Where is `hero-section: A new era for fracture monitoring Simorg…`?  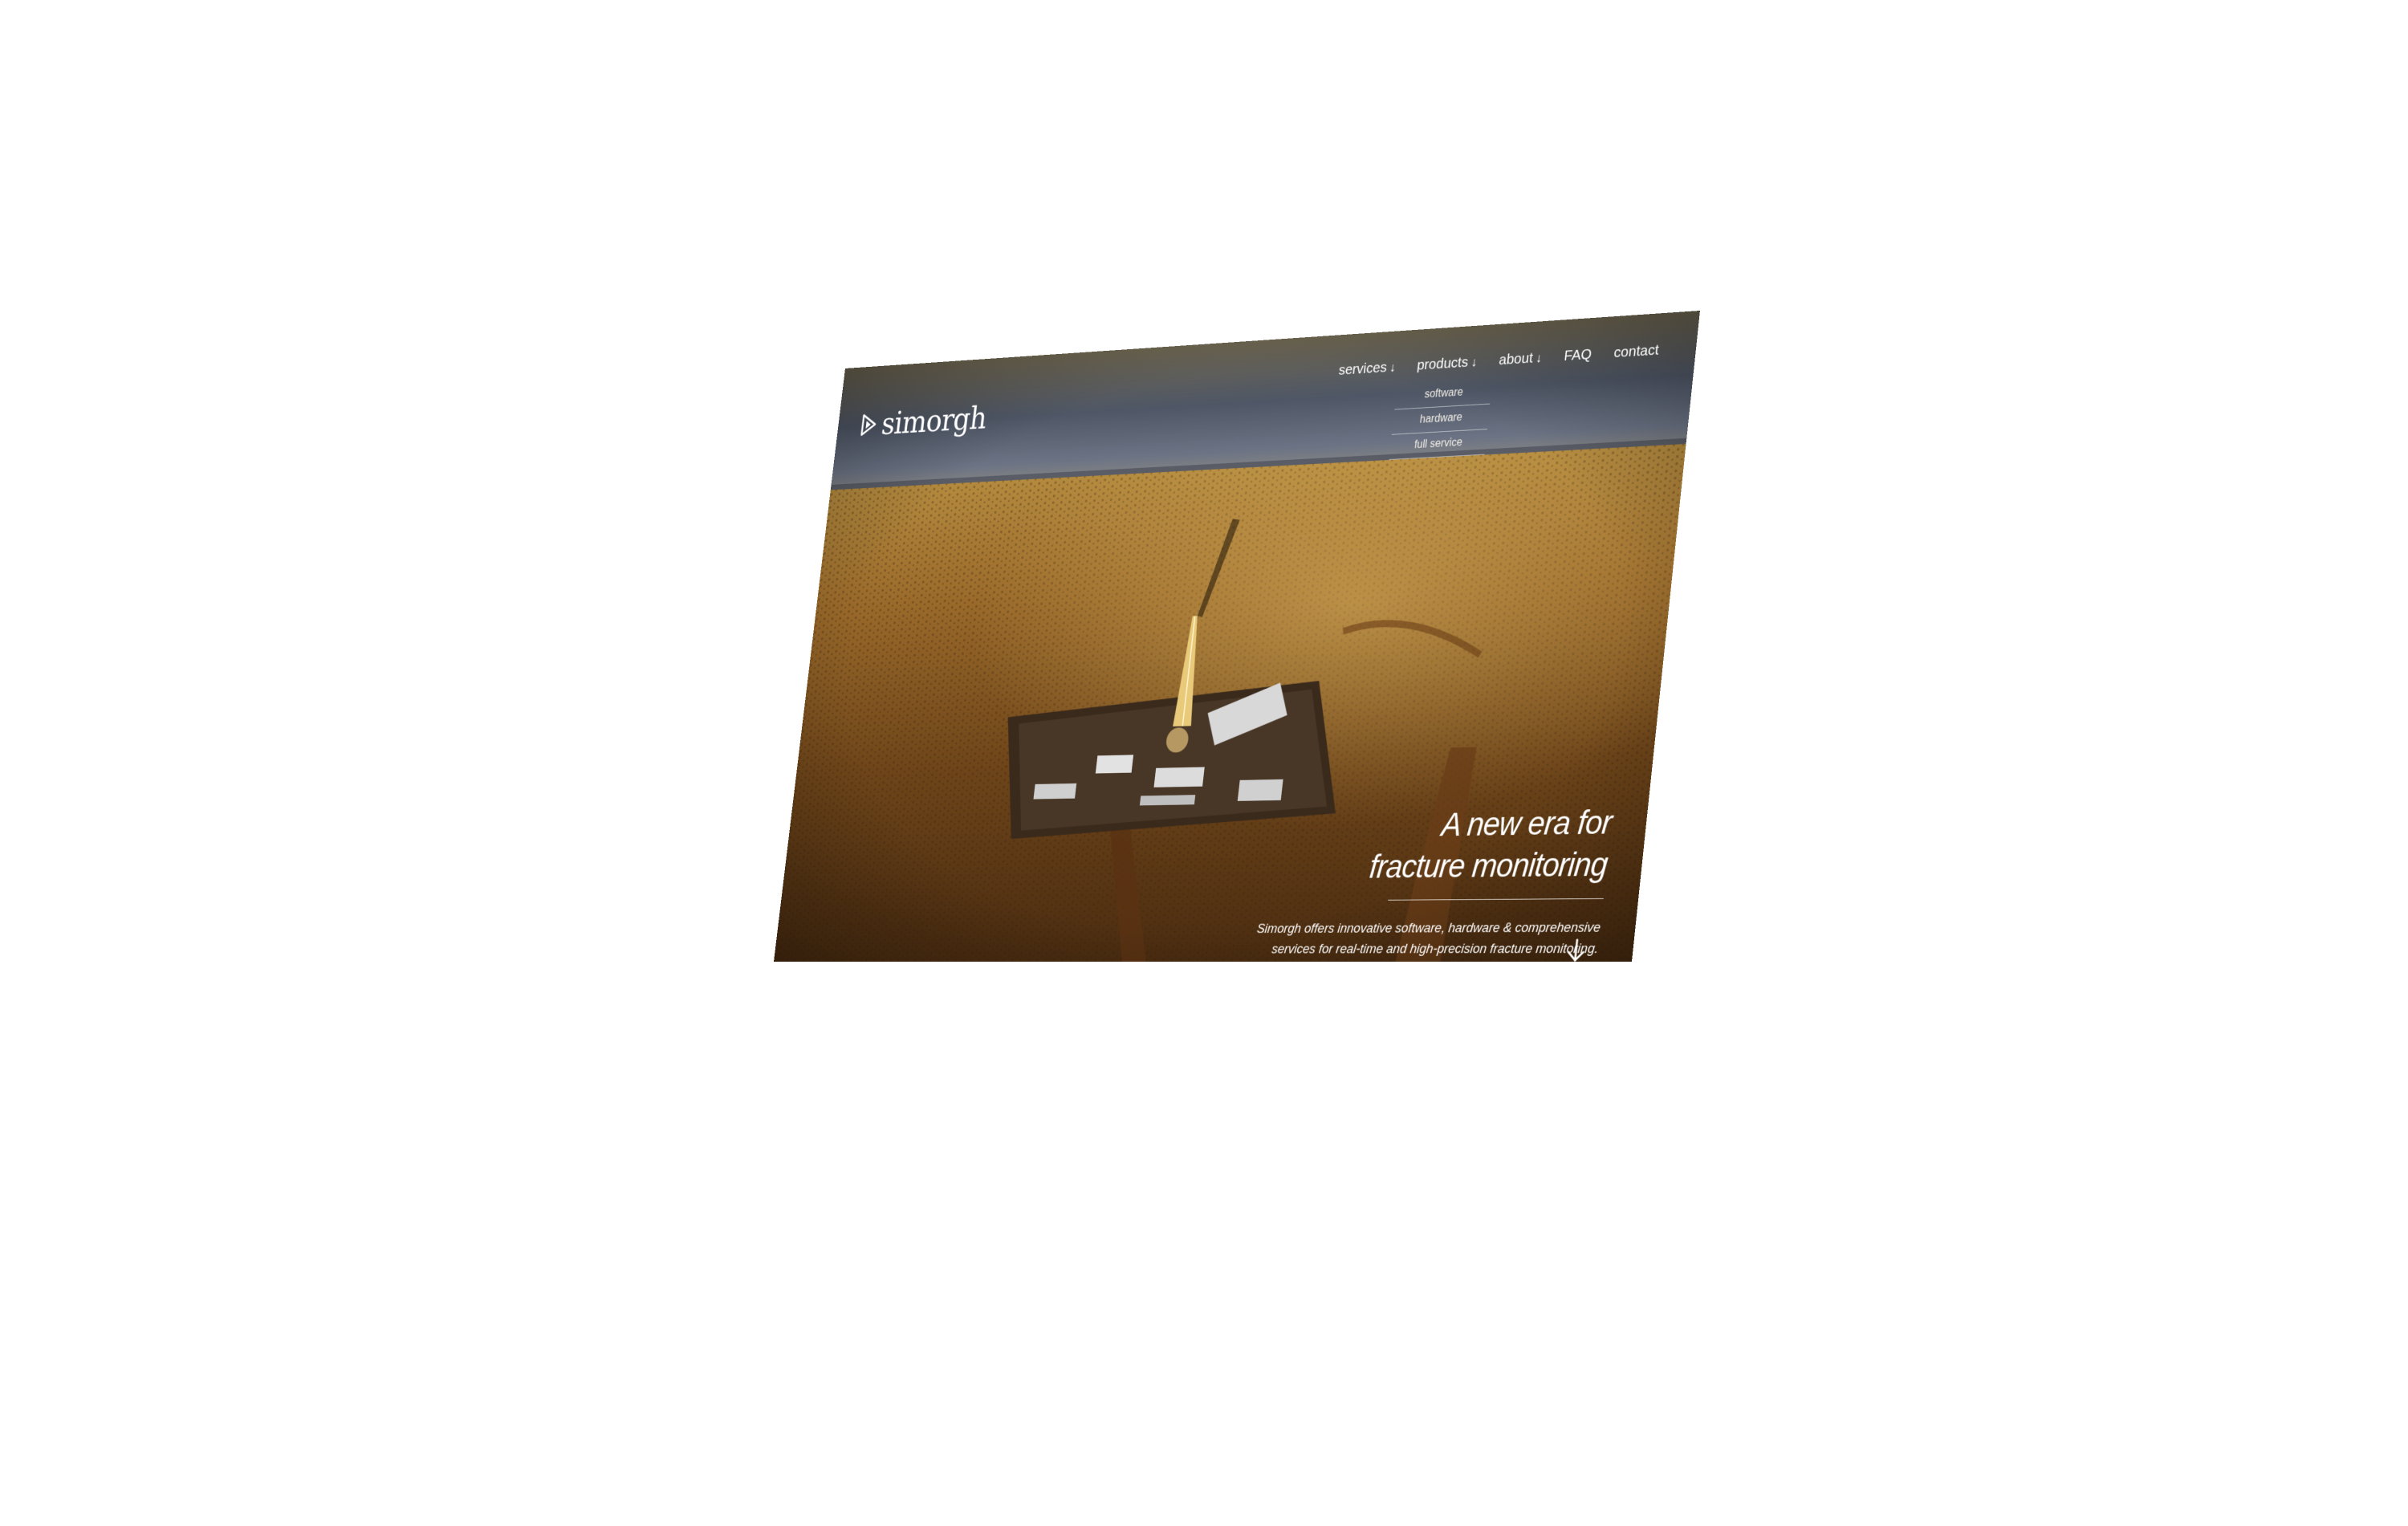 hero-section: A new era for fracture monitoring Simorg… is located at coordinates (1412, 881).